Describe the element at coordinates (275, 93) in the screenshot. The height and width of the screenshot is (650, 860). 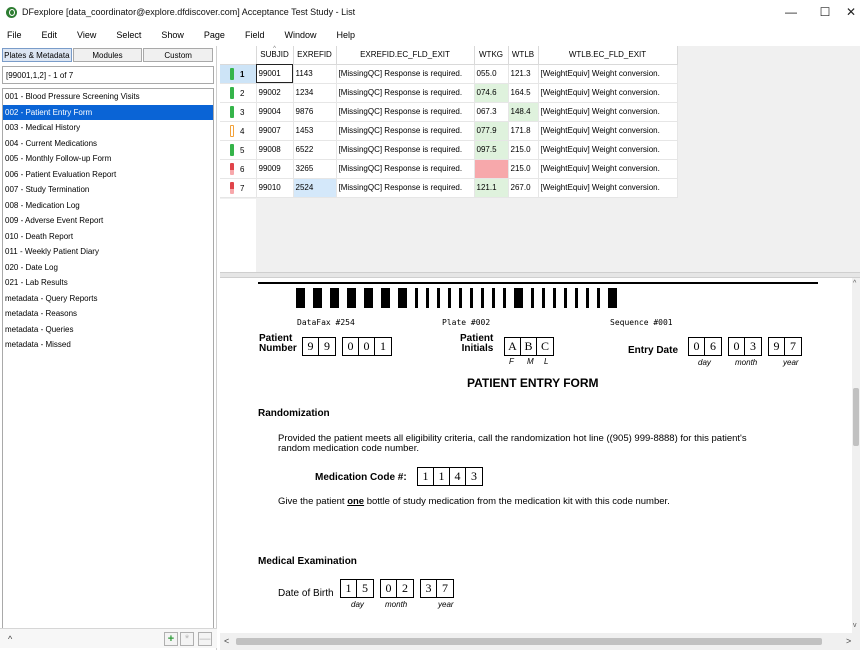
I see `cell-subjid: 99002` at that location.